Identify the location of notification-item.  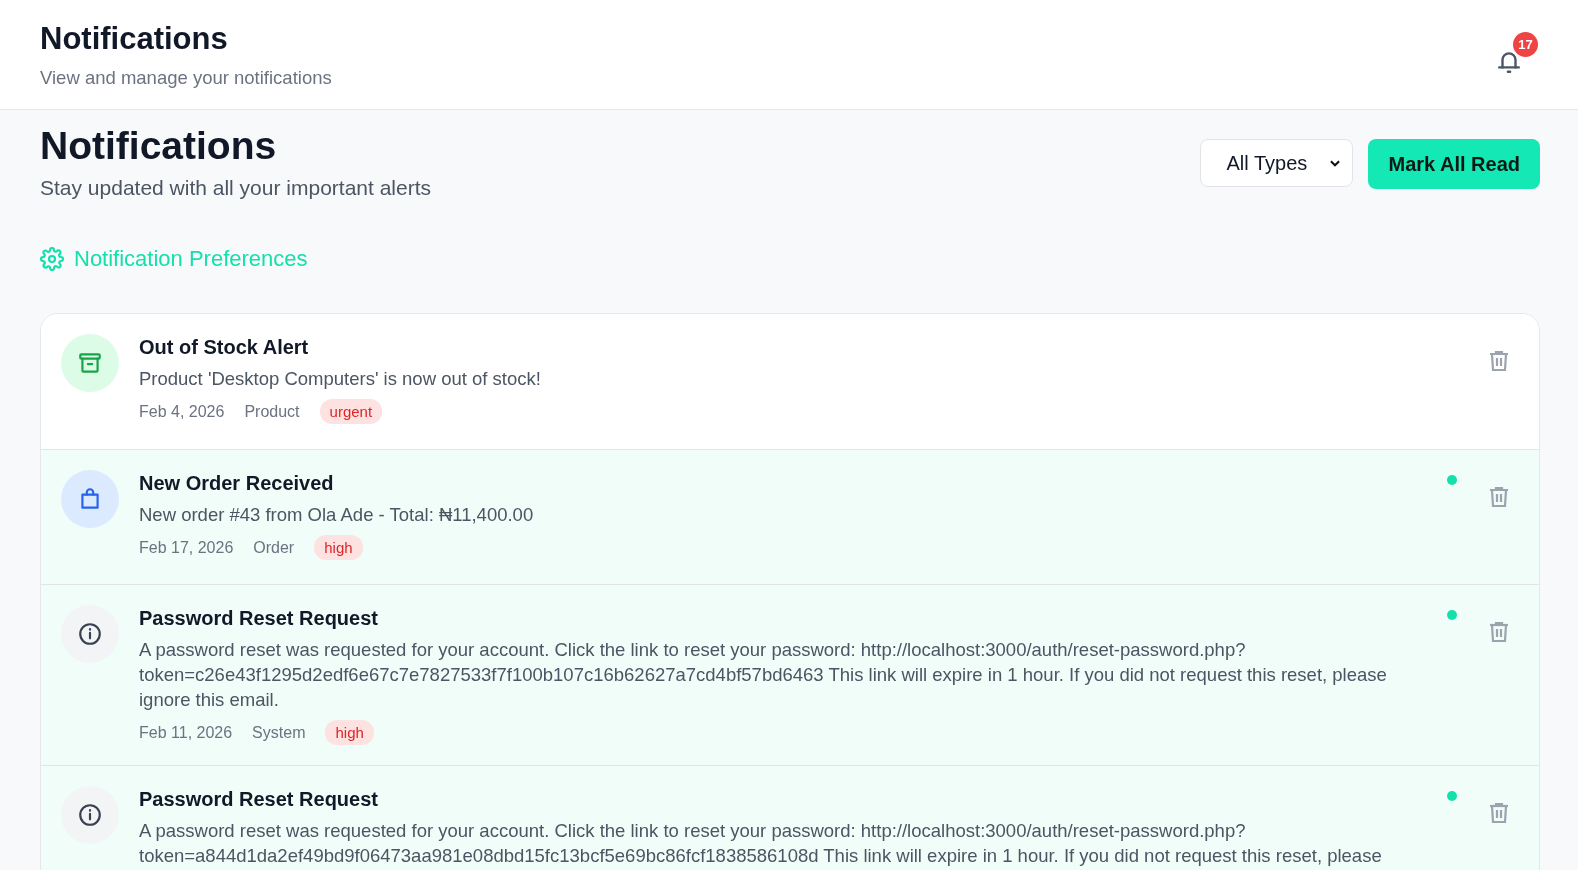
(790, 817).